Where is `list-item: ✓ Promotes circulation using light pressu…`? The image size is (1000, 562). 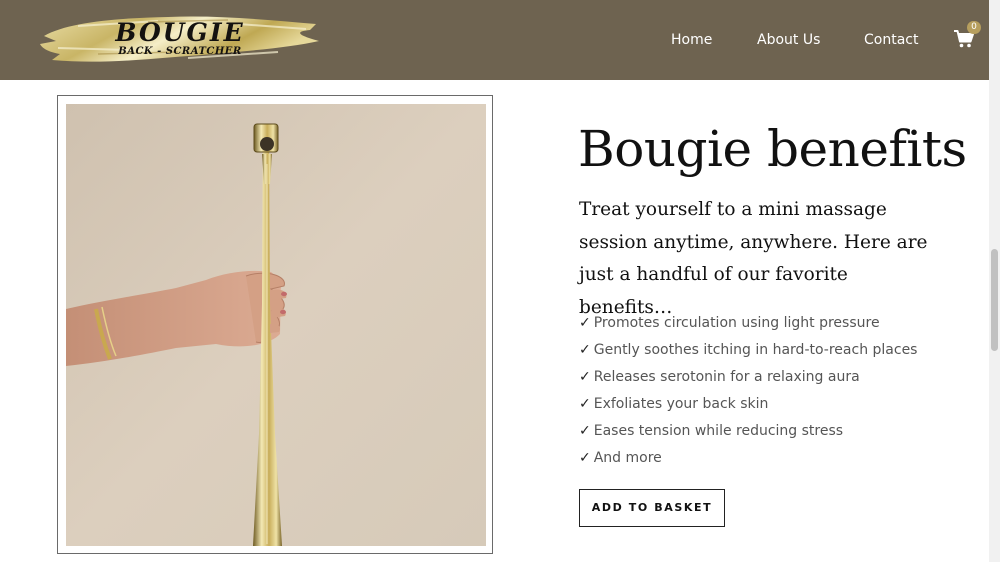
list-item: ✓ Promotes circulation using light pressu… is located at coordinates (748, 326).